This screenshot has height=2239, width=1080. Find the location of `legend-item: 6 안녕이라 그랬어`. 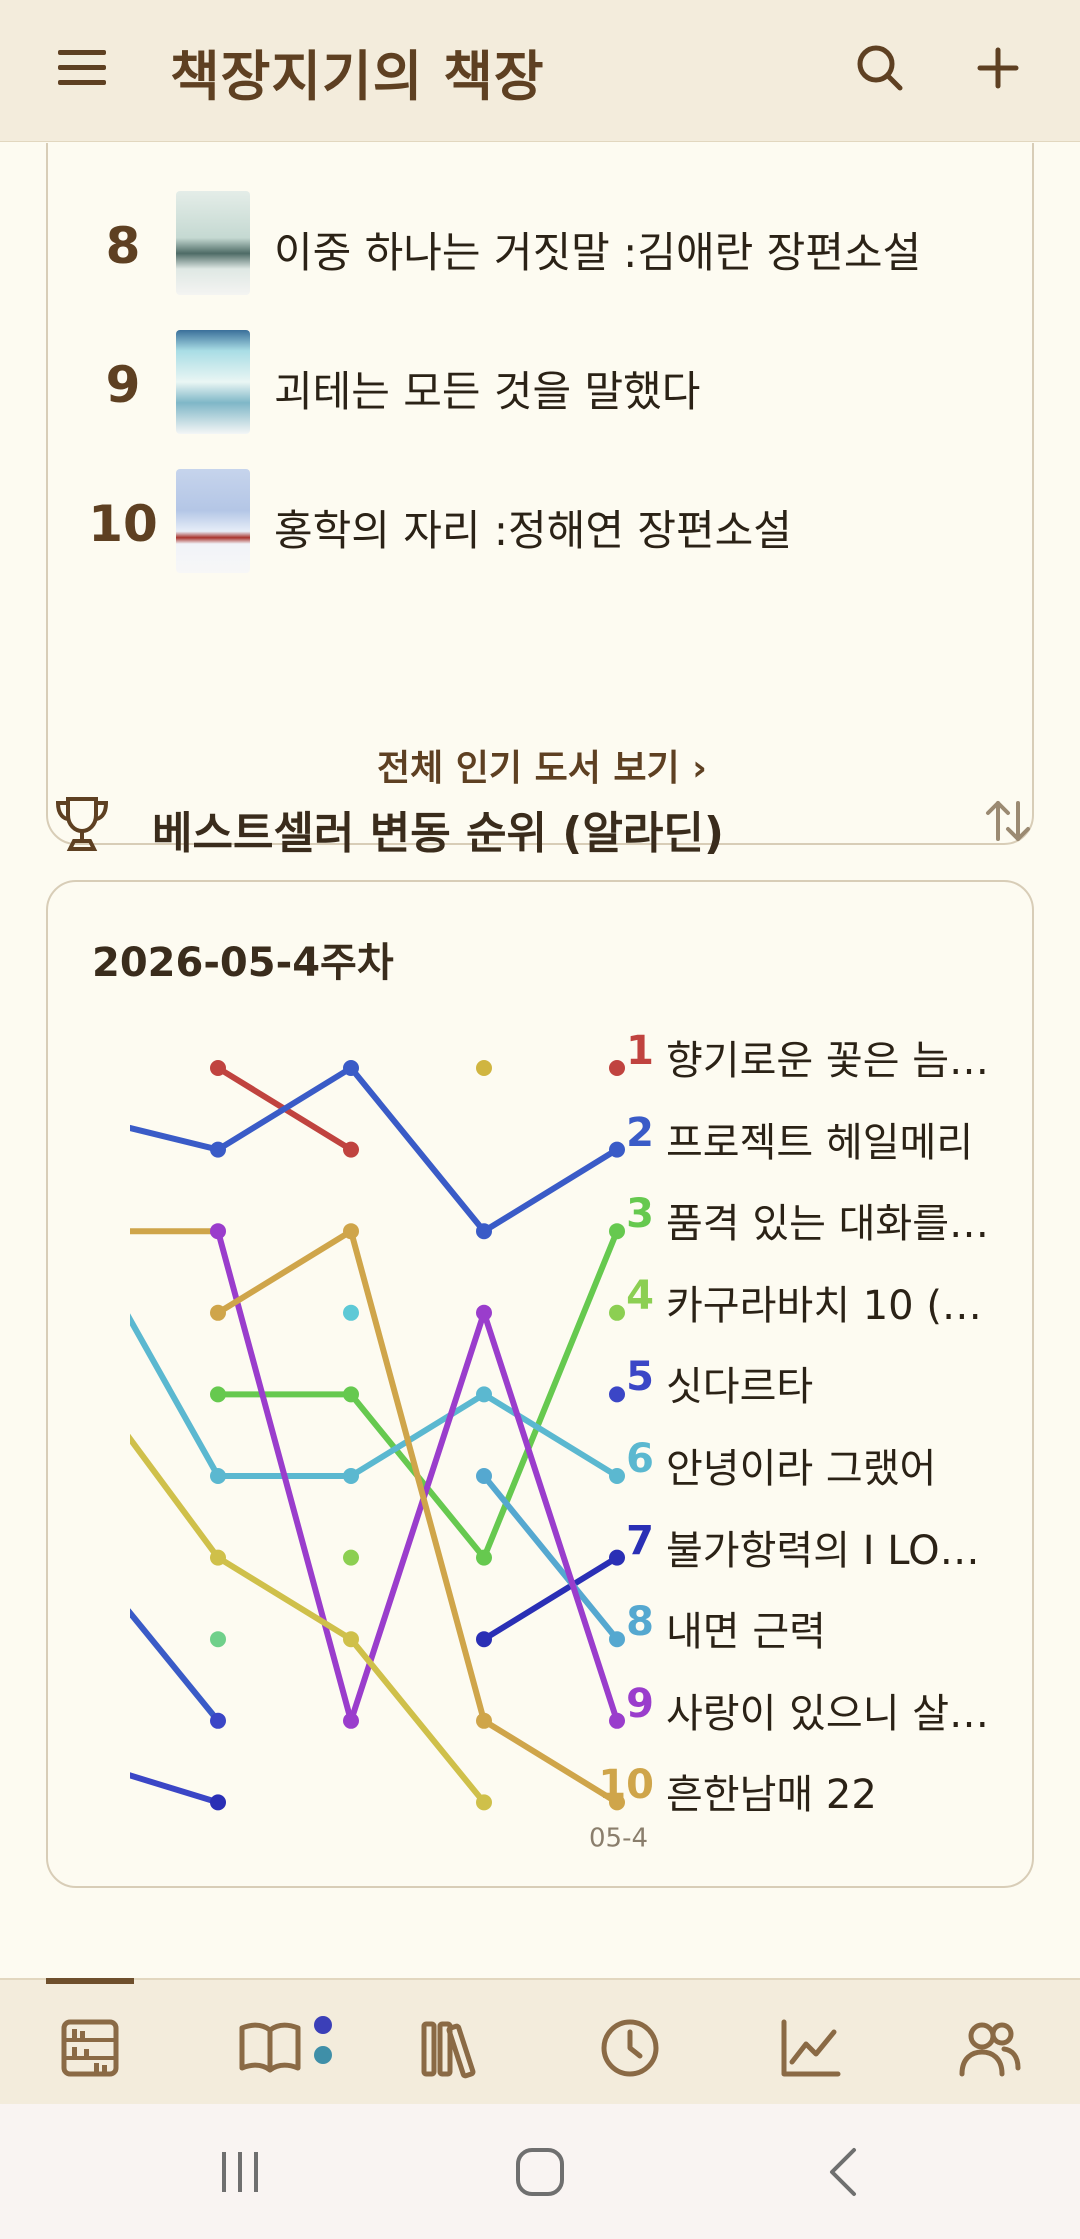

legend-item: 6 안녕이라 그랬어 is located at coordinates (824, 1459).